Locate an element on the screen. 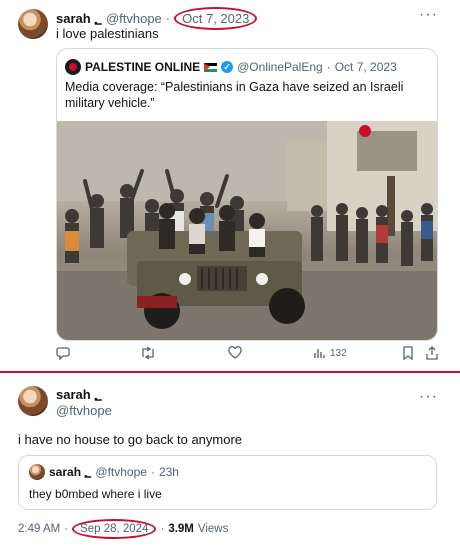 The width and height of the screenshot is (460, 548). views-icon is located at coordinates (319, 353).